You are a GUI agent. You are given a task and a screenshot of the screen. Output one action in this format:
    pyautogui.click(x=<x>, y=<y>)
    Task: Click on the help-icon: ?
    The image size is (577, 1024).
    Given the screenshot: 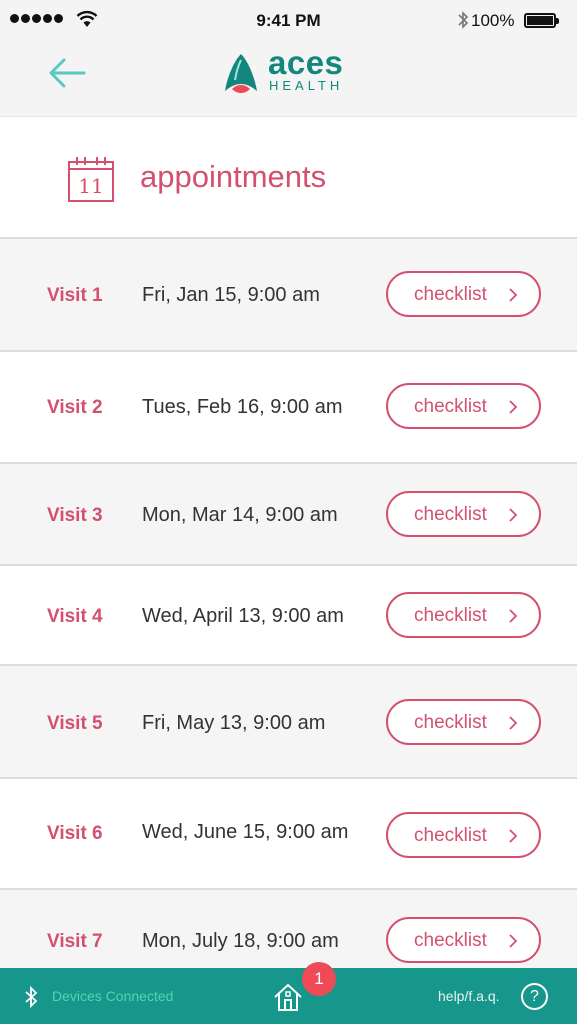 What is the action you would take?
    pyautogui.click(x=534, y=996)
    